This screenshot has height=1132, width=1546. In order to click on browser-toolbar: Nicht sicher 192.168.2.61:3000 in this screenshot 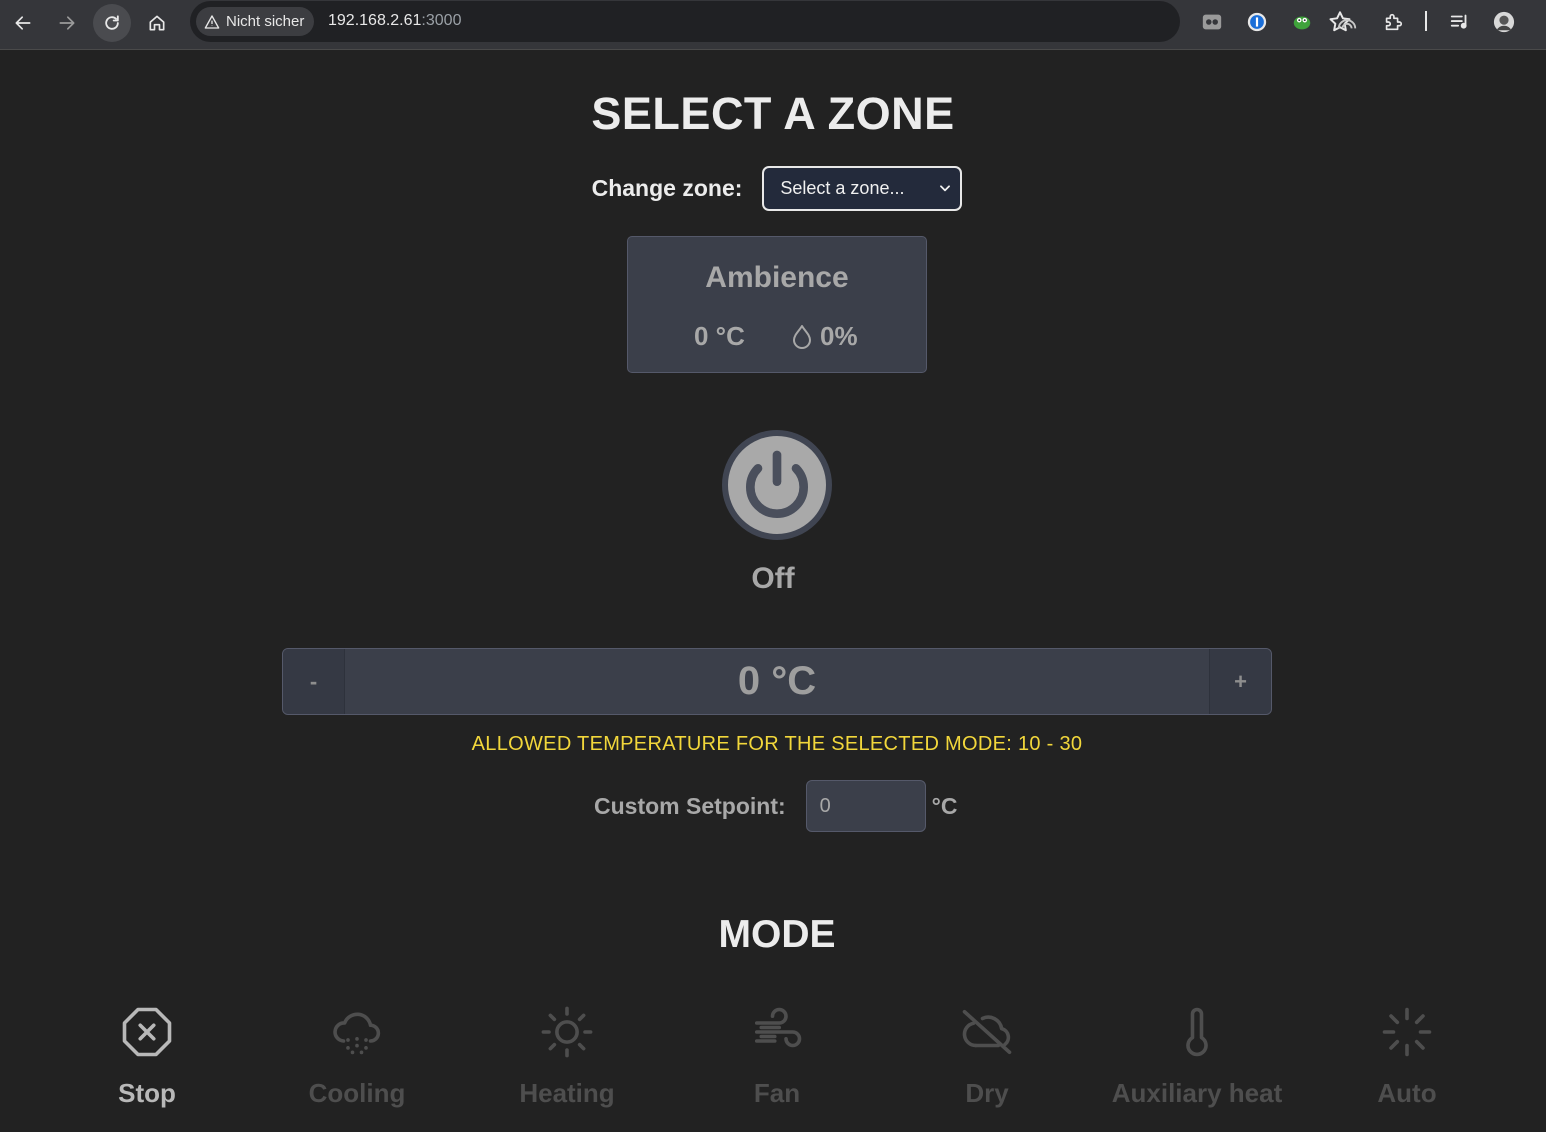, I will do `click(773, 25)`.